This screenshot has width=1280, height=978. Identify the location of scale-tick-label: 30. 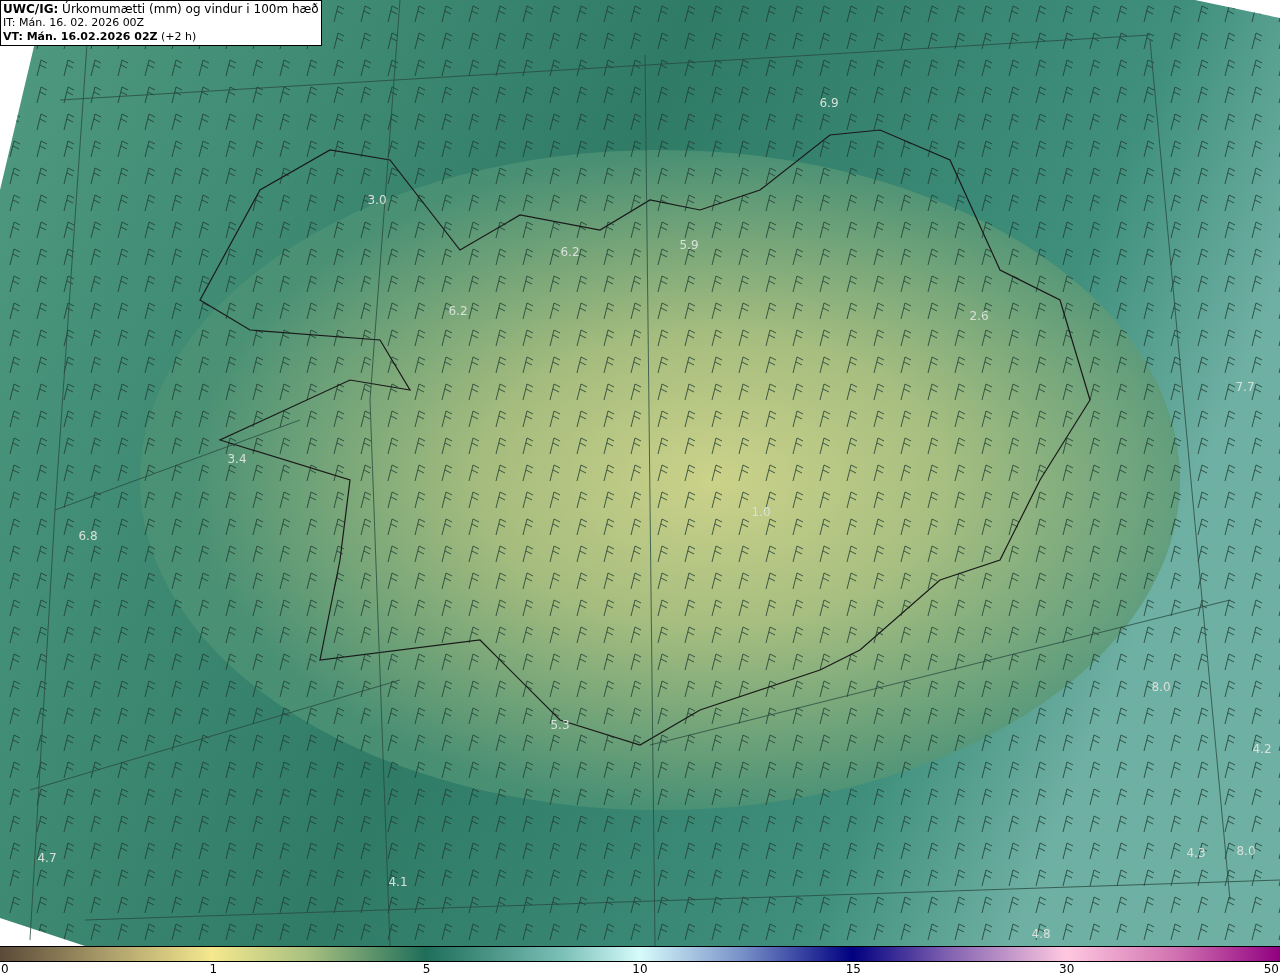
(1067, 969).